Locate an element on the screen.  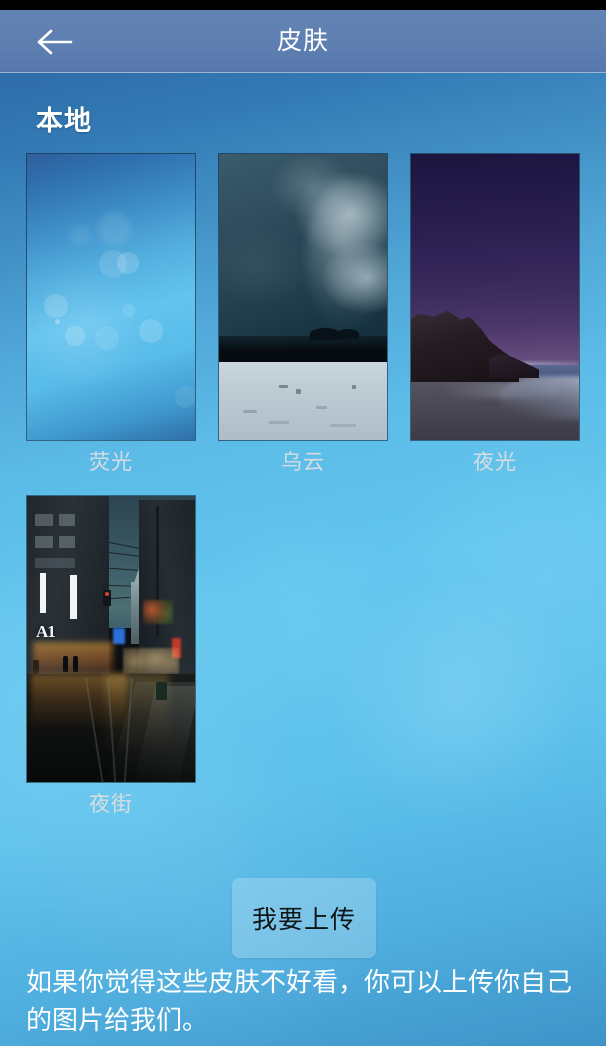
skin-item-2: 夜光 is located at coordinates (495, 319).